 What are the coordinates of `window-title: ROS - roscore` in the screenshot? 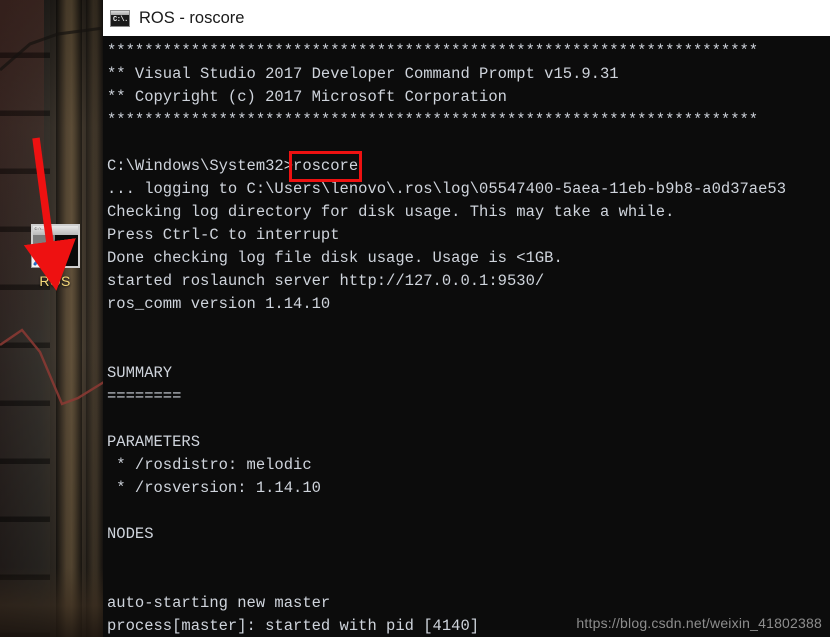 It's located at (192, 17).